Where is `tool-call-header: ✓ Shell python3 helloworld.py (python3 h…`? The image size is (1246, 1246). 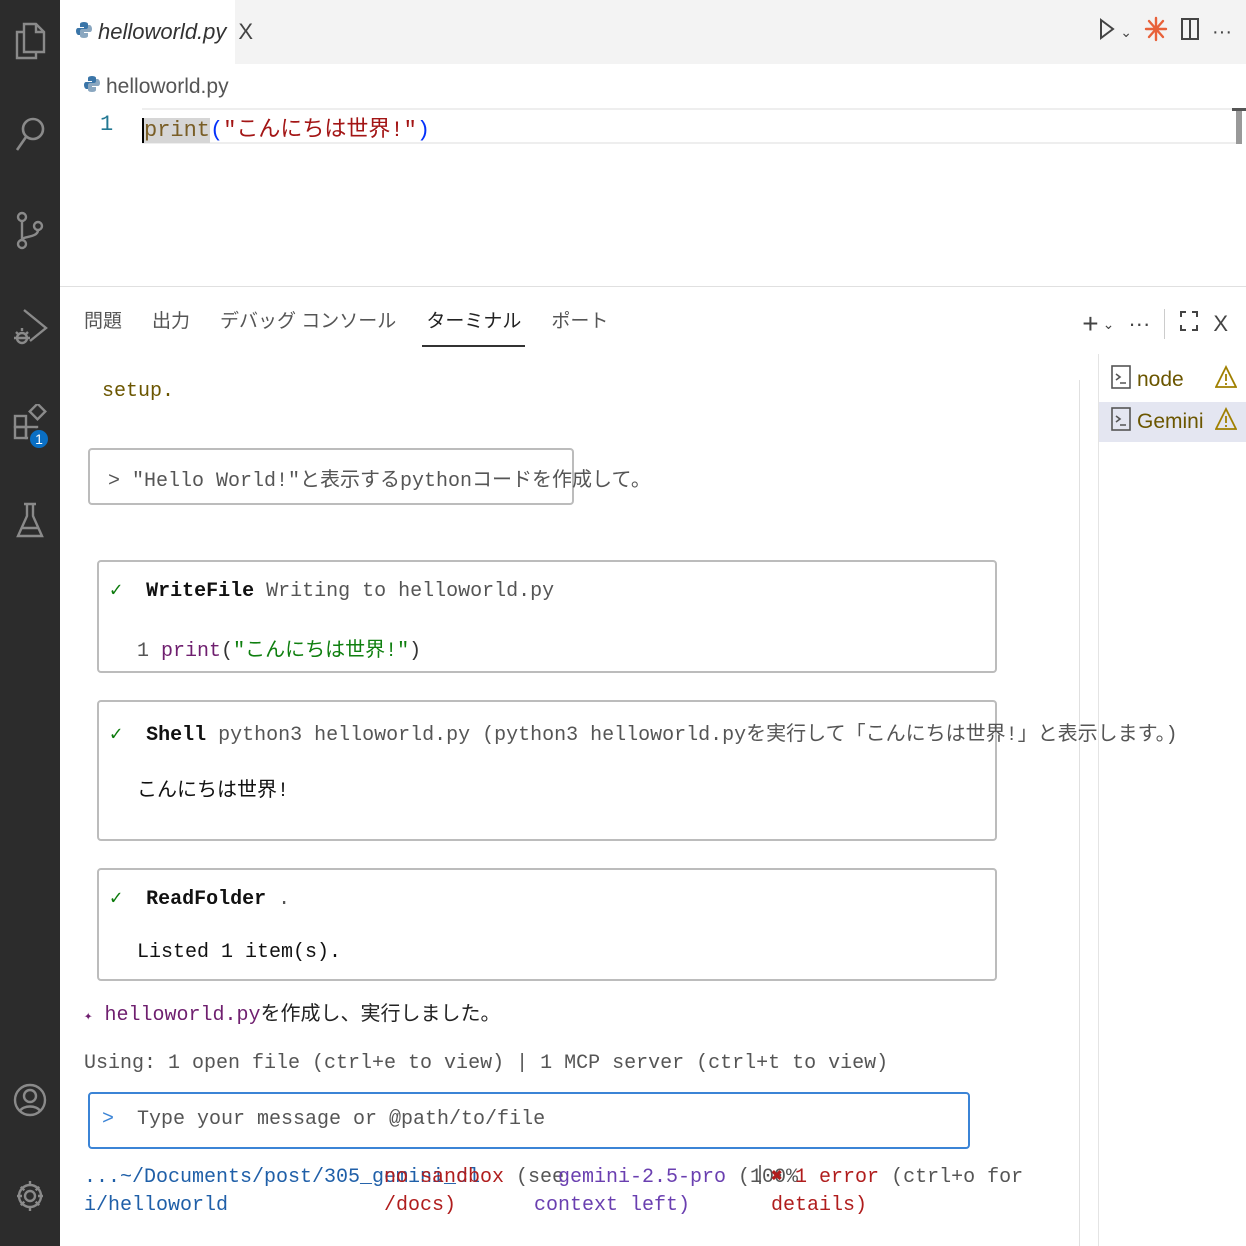
tool-call-header: ✓ Shell python3 helloworld.py (python3 h… is located at coordinates (644, 732).